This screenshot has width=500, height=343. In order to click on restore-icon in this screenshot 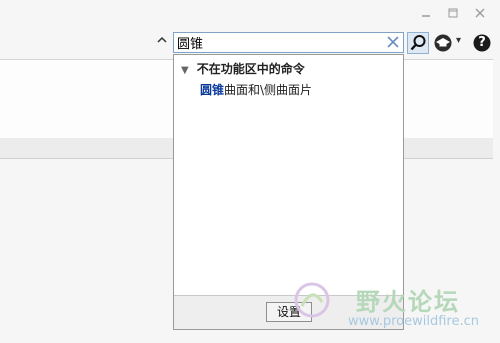, I will do `click(453, 13)`.